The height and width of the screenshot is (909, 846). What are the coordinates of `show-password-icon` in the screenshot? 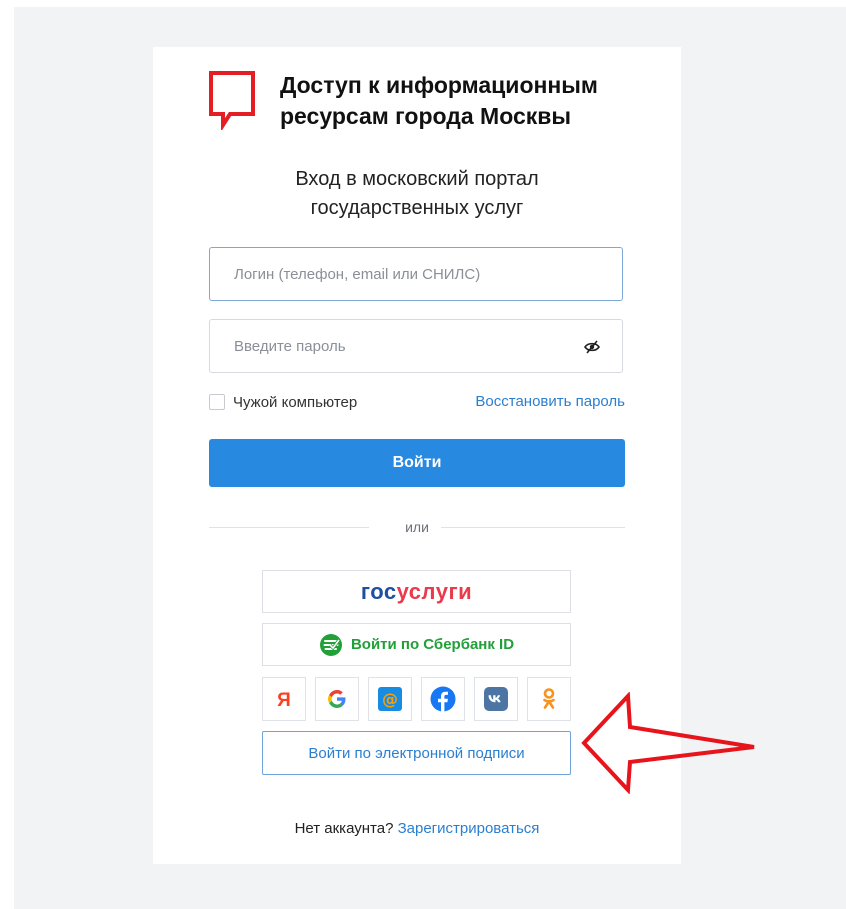 It's located at (592, 347).